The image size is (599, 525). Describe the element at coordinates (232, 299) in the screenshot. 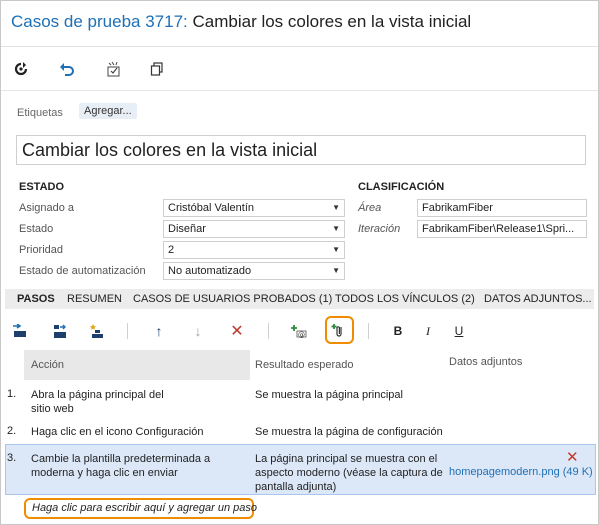

I see `tab-casos-usuarios: CASOS DE USUARIOS PROBADOS (1)` at that location.